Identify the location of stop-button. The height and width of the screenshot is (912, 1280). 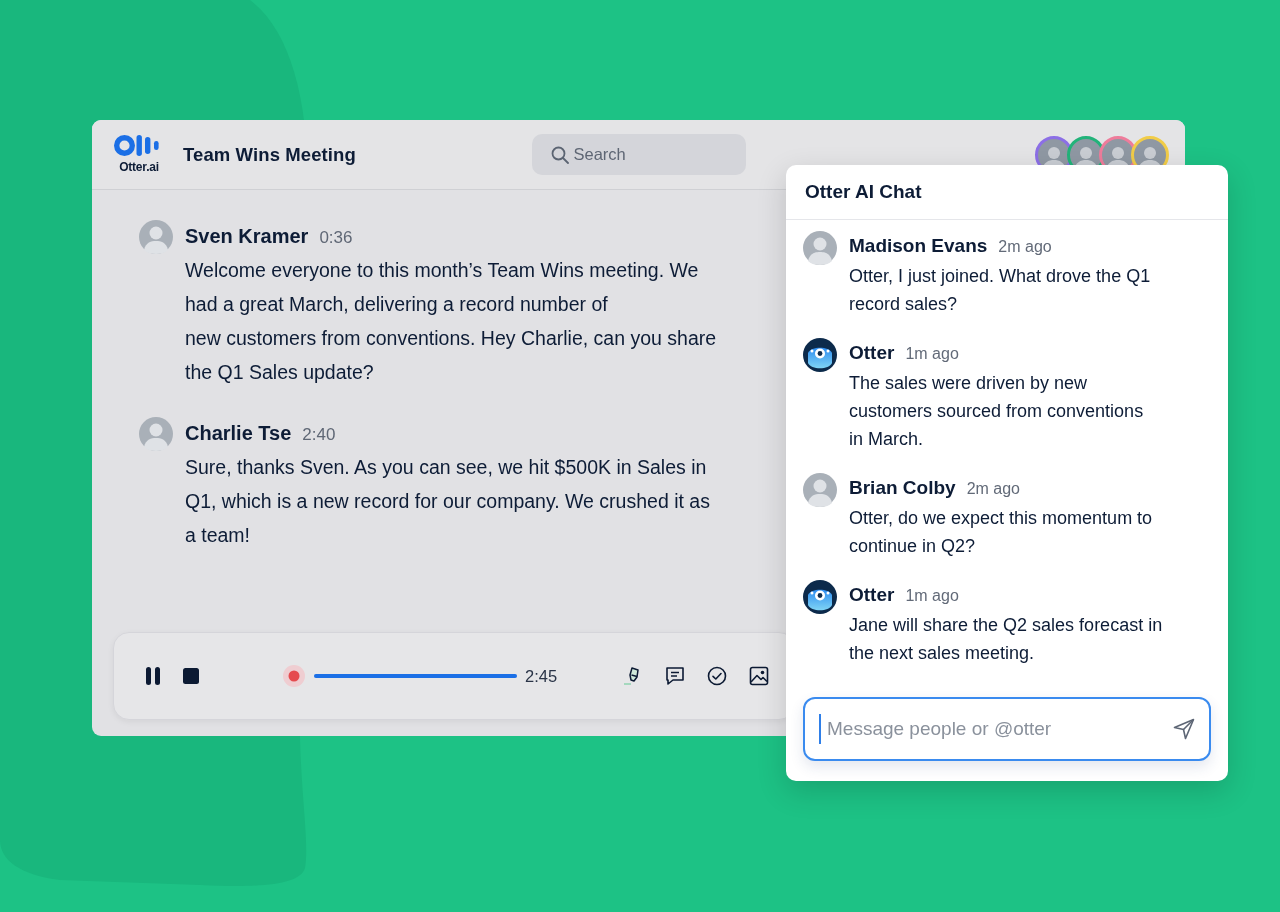
(191, 676).